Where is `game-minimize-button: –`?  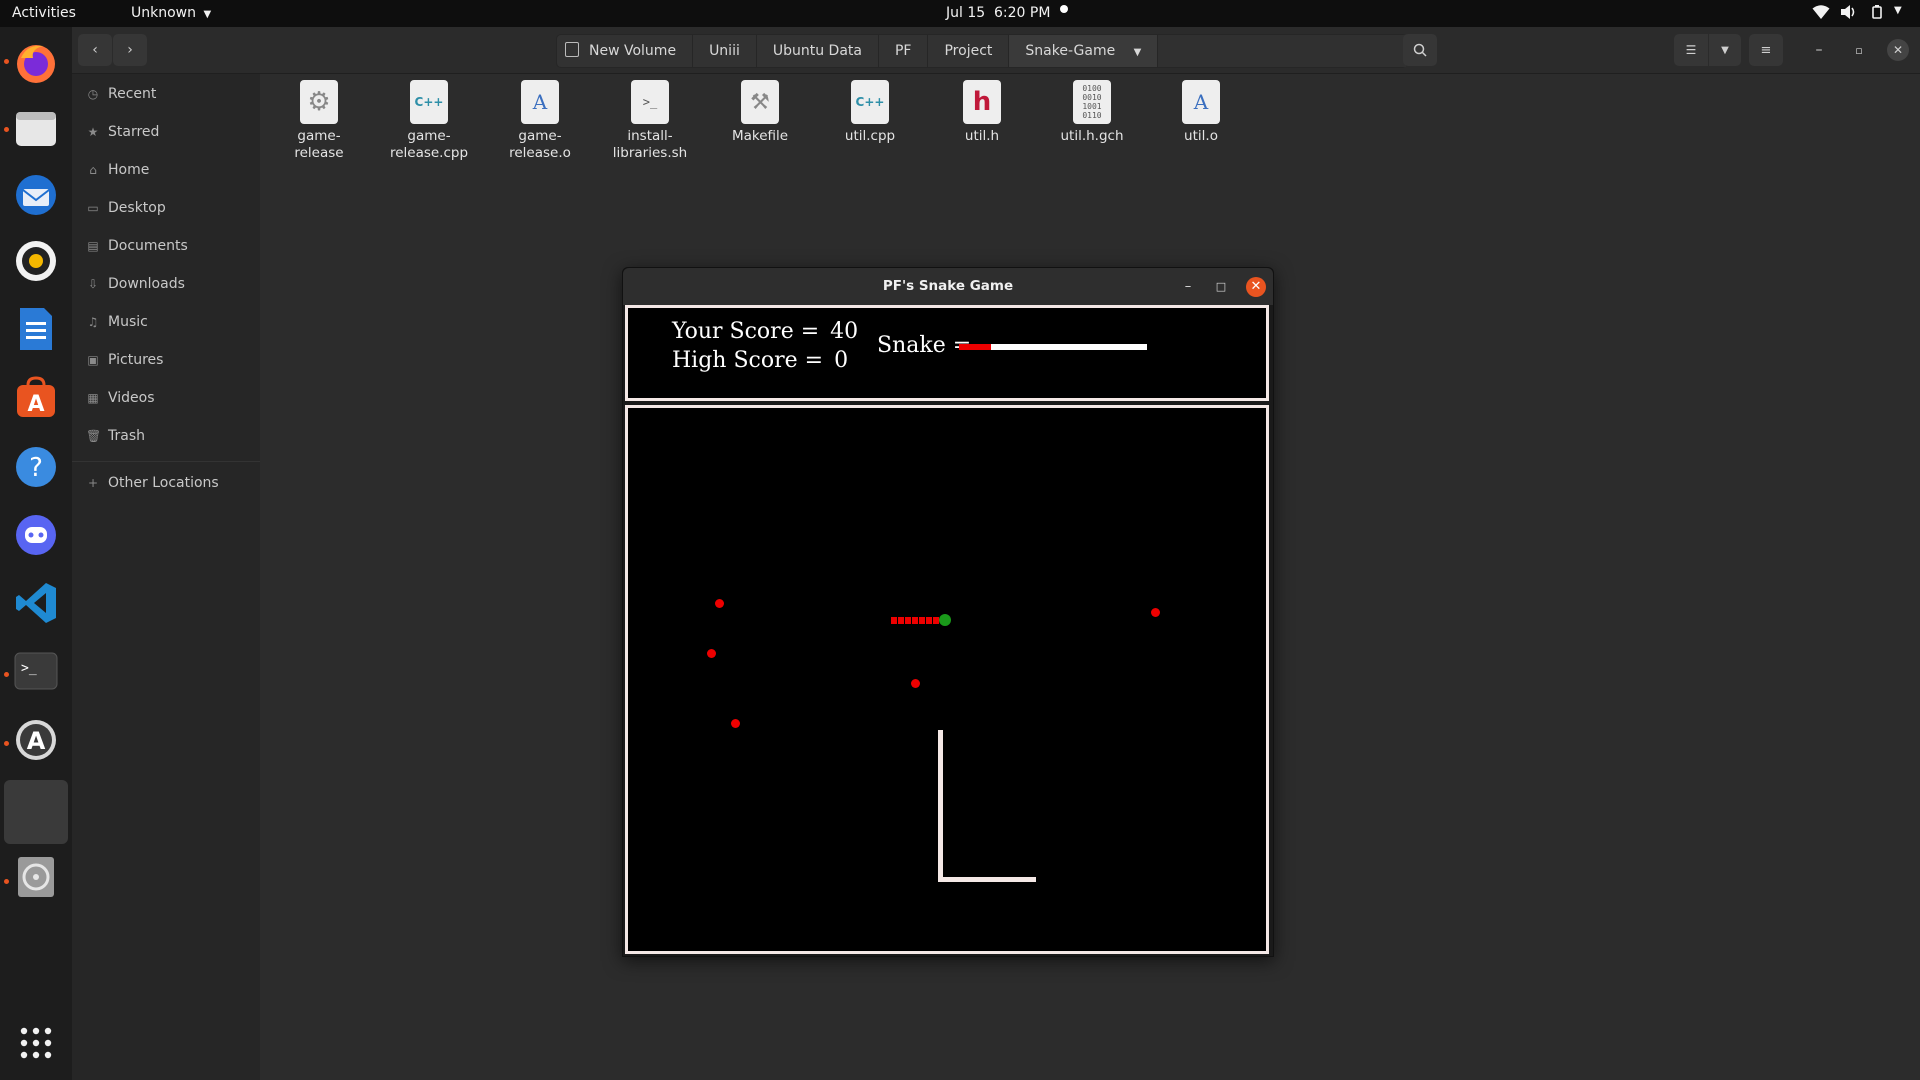 game-minimize-button: – is located at coordinates (1188, 287).